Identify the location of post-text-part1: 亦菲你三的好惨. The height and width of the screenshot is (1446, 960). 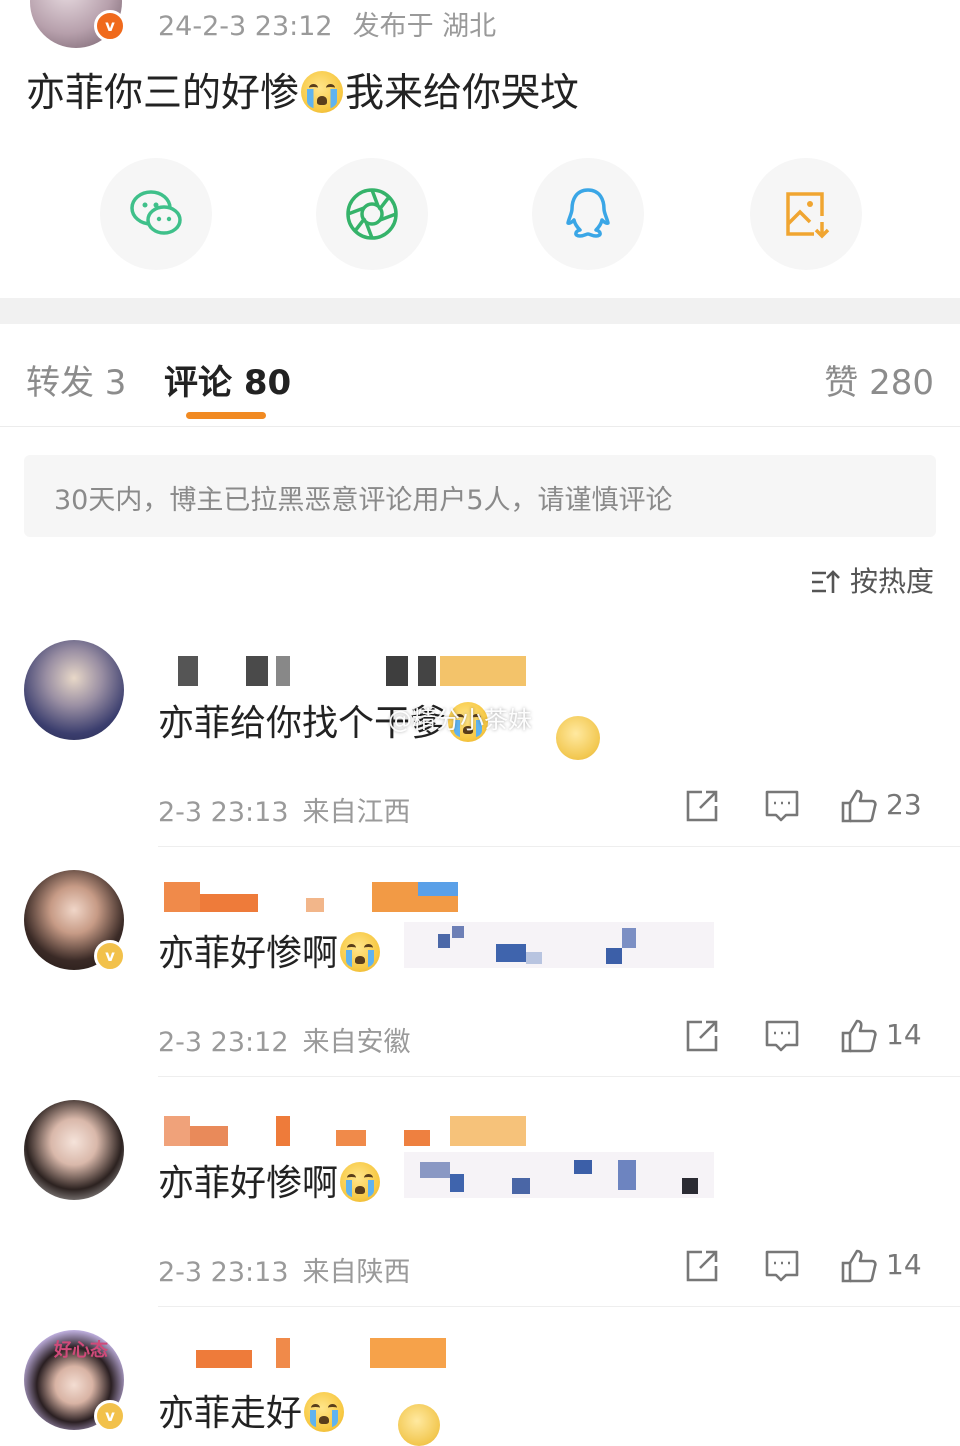
(163, 93).